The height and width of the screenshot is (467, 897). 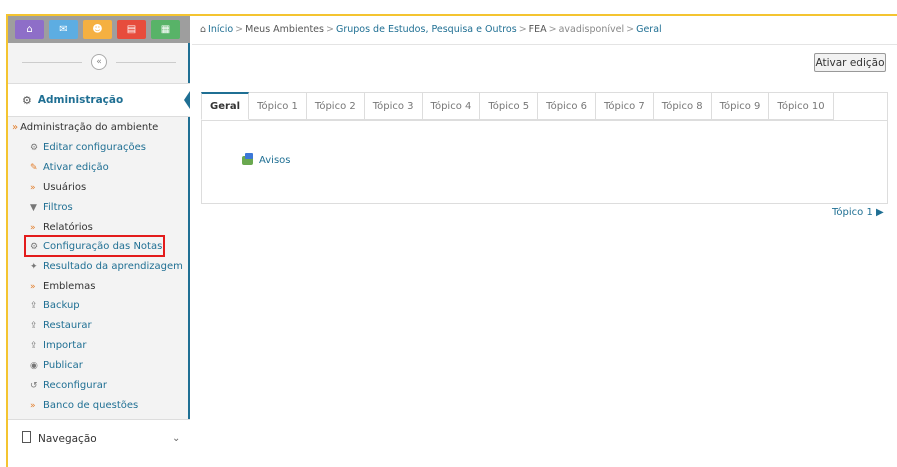 I want to click on collapse-sidebar-button: «, so click(x=99, y=62).